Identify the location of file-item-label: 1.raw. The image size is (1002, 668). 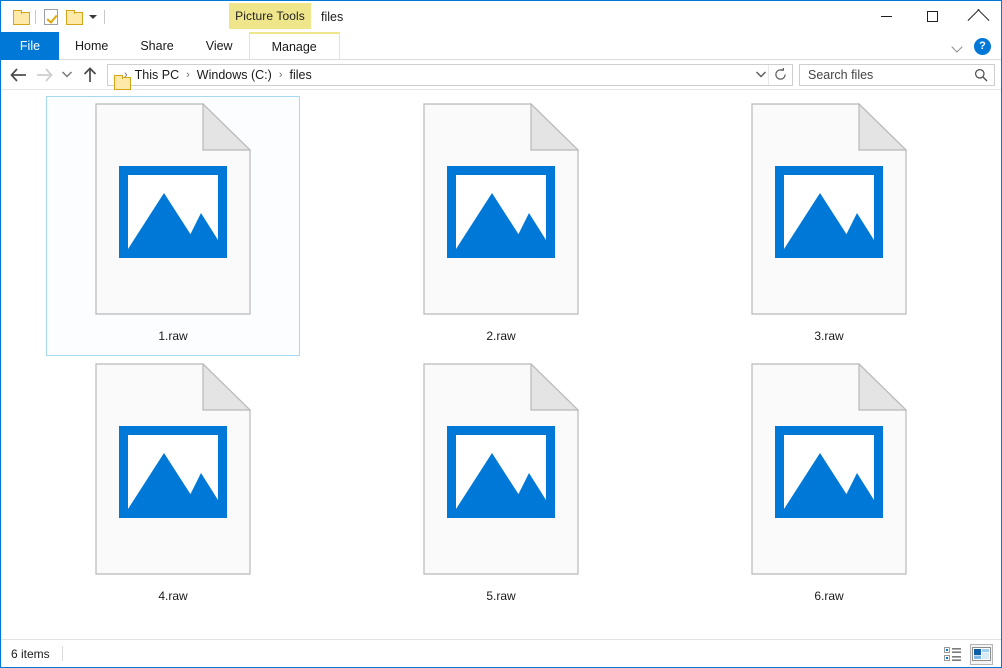
(173, 336).